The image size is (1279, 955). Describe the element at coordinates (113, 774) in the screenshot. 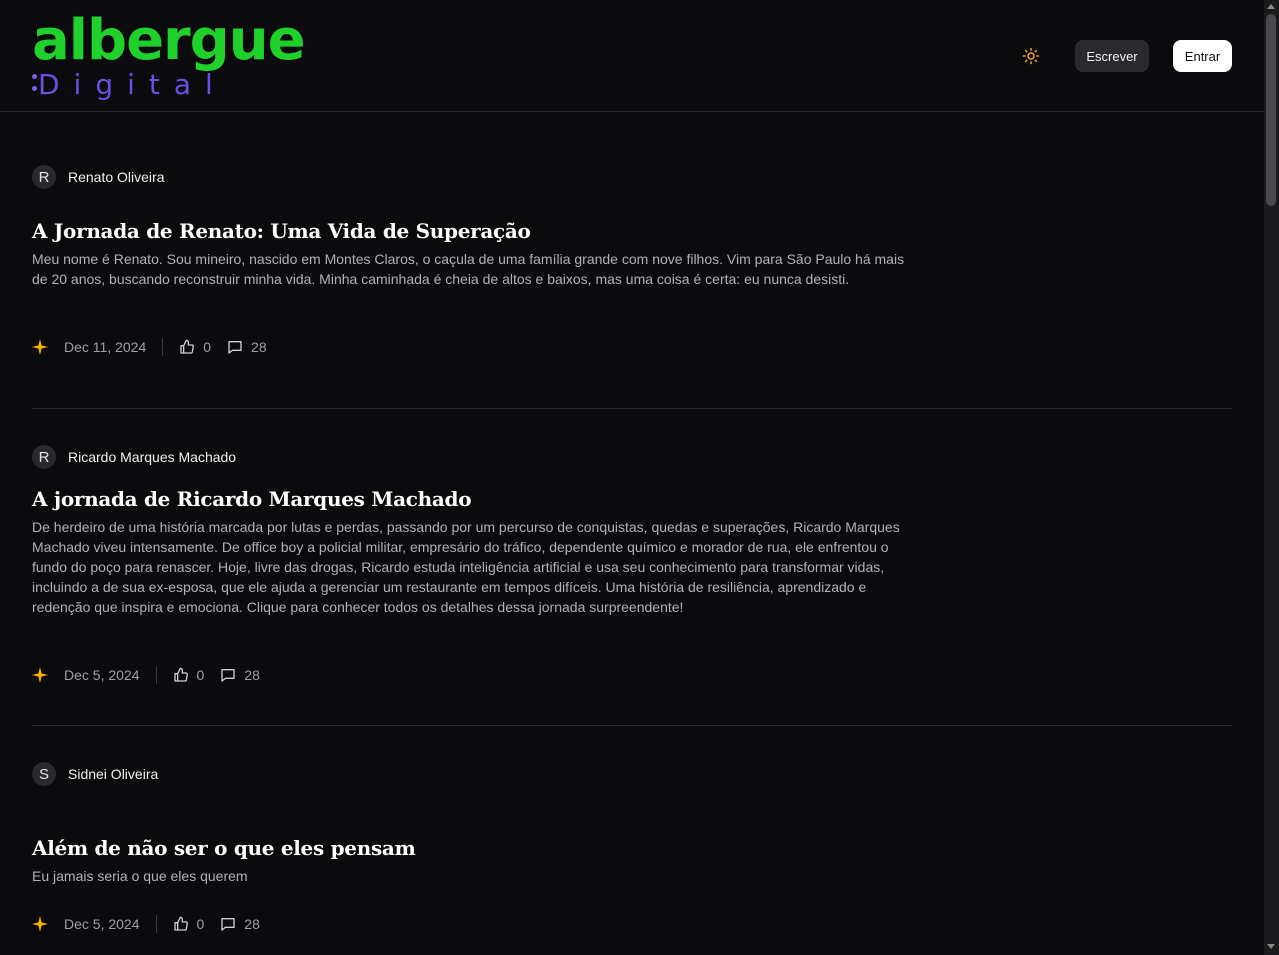

I see `author-name: Sidnei Oliveira` at that location.